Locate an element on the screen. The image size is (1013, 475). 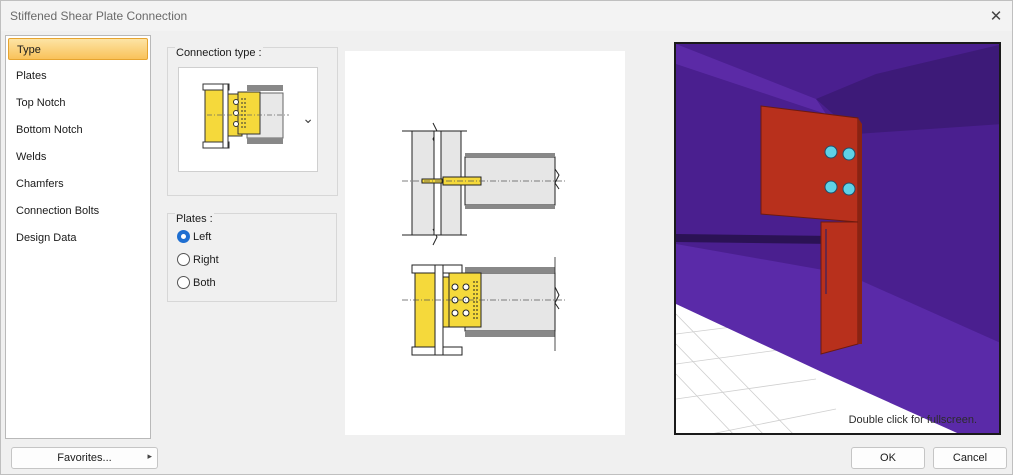
plates-label: Plates : is located at coordinates (194, 219).